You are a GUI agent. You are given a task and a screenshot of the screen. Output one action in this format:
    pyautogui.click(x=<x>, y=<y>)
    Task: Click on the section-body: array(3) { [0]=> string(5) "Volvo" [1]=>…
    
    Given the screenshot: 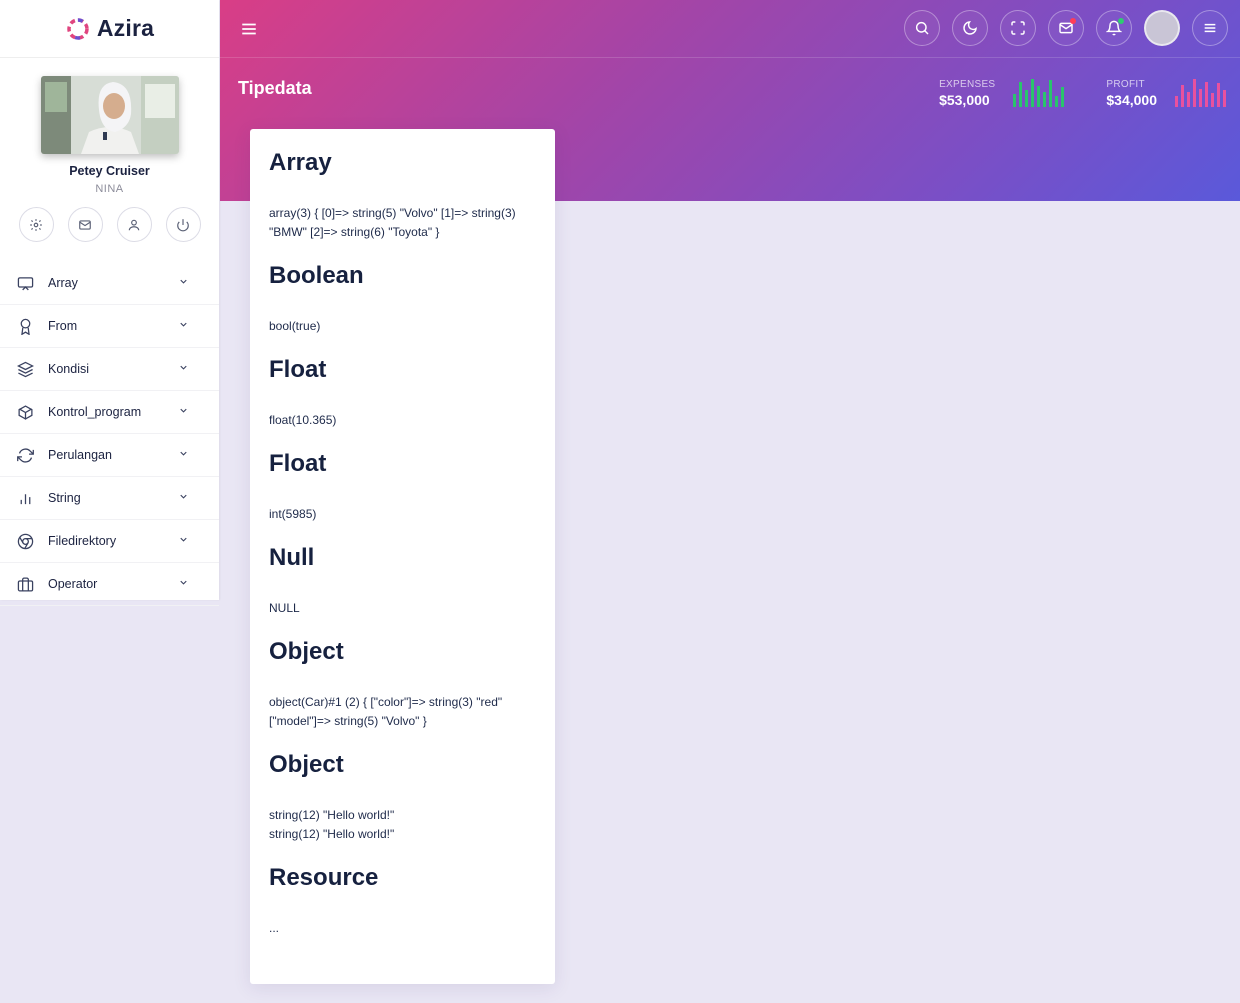 What is the action you would take?
    pyautogui.click(x=392, y=222)
    